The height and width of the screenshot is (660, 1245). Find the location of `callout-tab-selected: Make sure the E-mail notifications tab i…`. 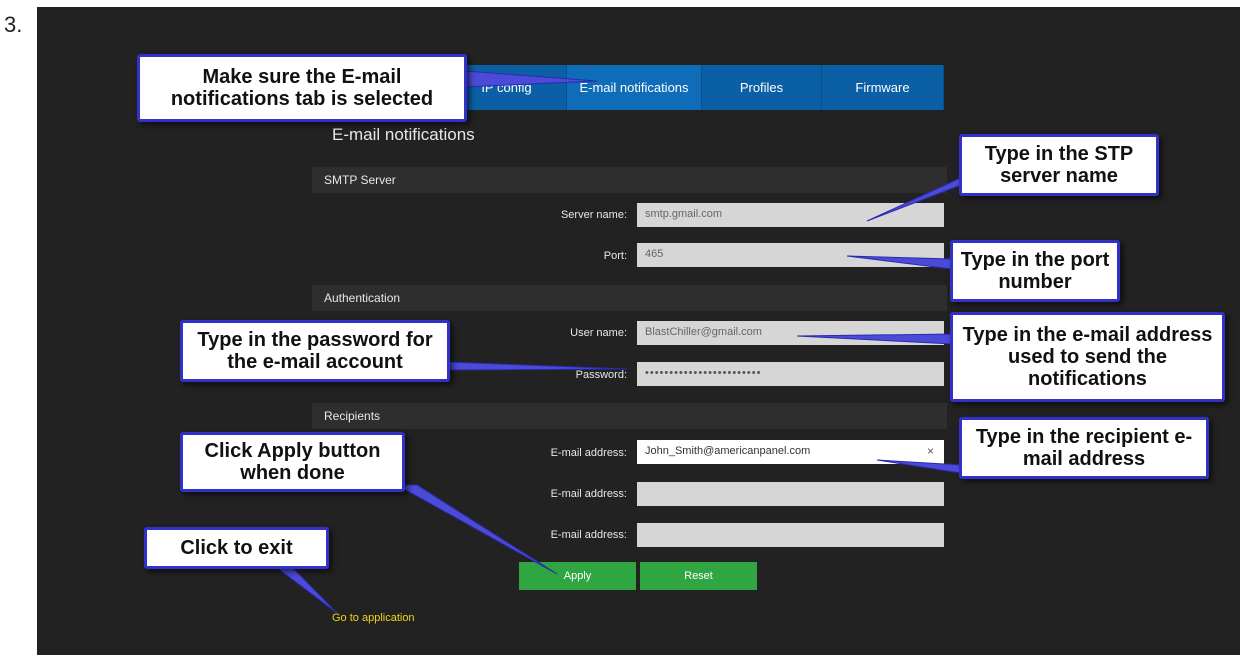

callout-tab-selected: Make sure the E-mail notifications tab i… is located at coordinates (302, 88).